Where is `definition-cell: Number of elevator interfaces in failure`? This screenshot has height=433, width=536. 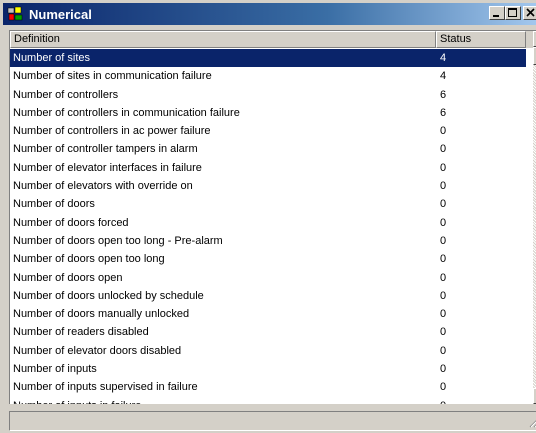 definition-cell: Number of elevator interfaces in failure is located at coordinates (107, 167).